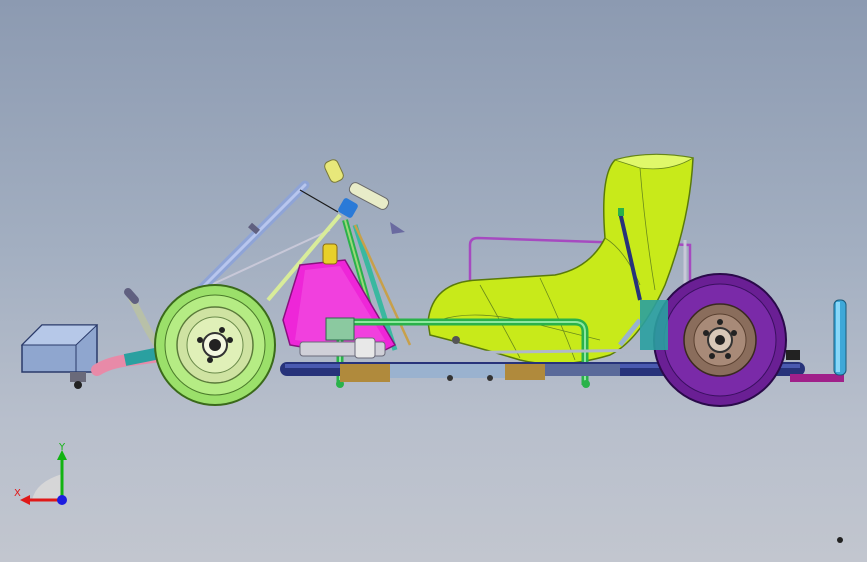 This screenshot has height=562, width=867. I want to click on z-axis-dot, so click(62, 500).